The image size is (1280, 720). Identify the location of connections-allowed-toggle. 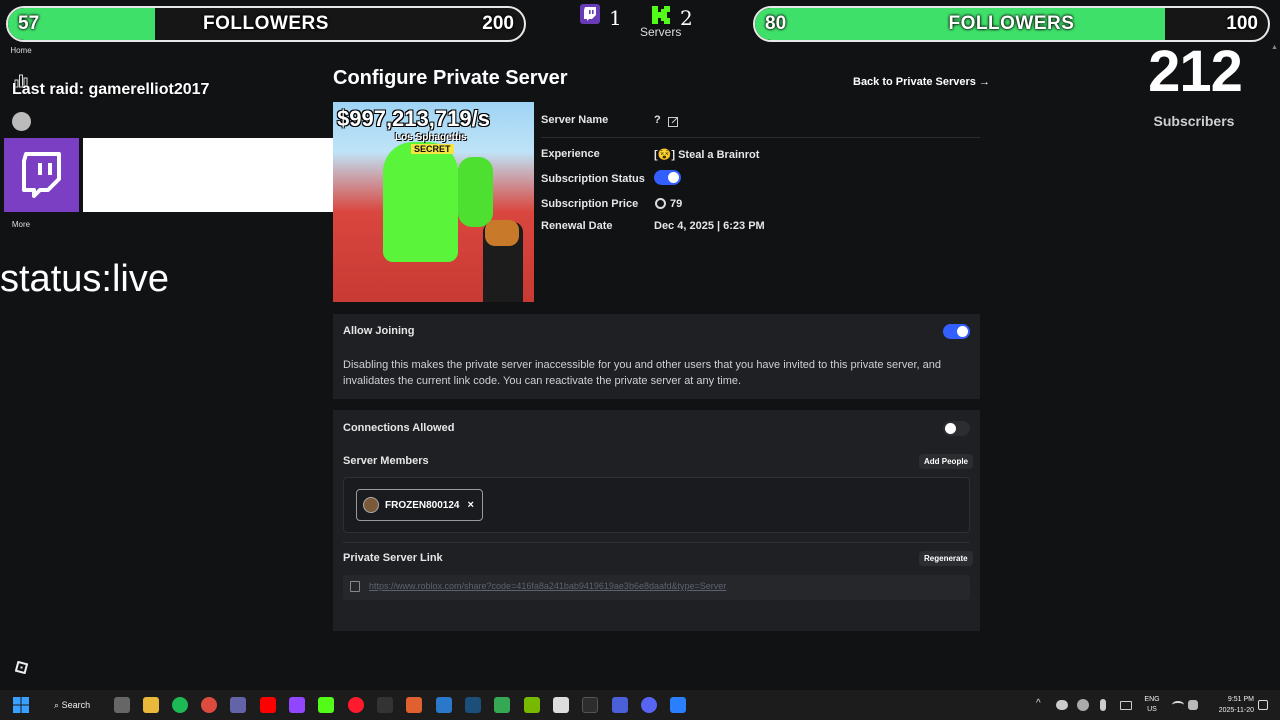
(956, 428).